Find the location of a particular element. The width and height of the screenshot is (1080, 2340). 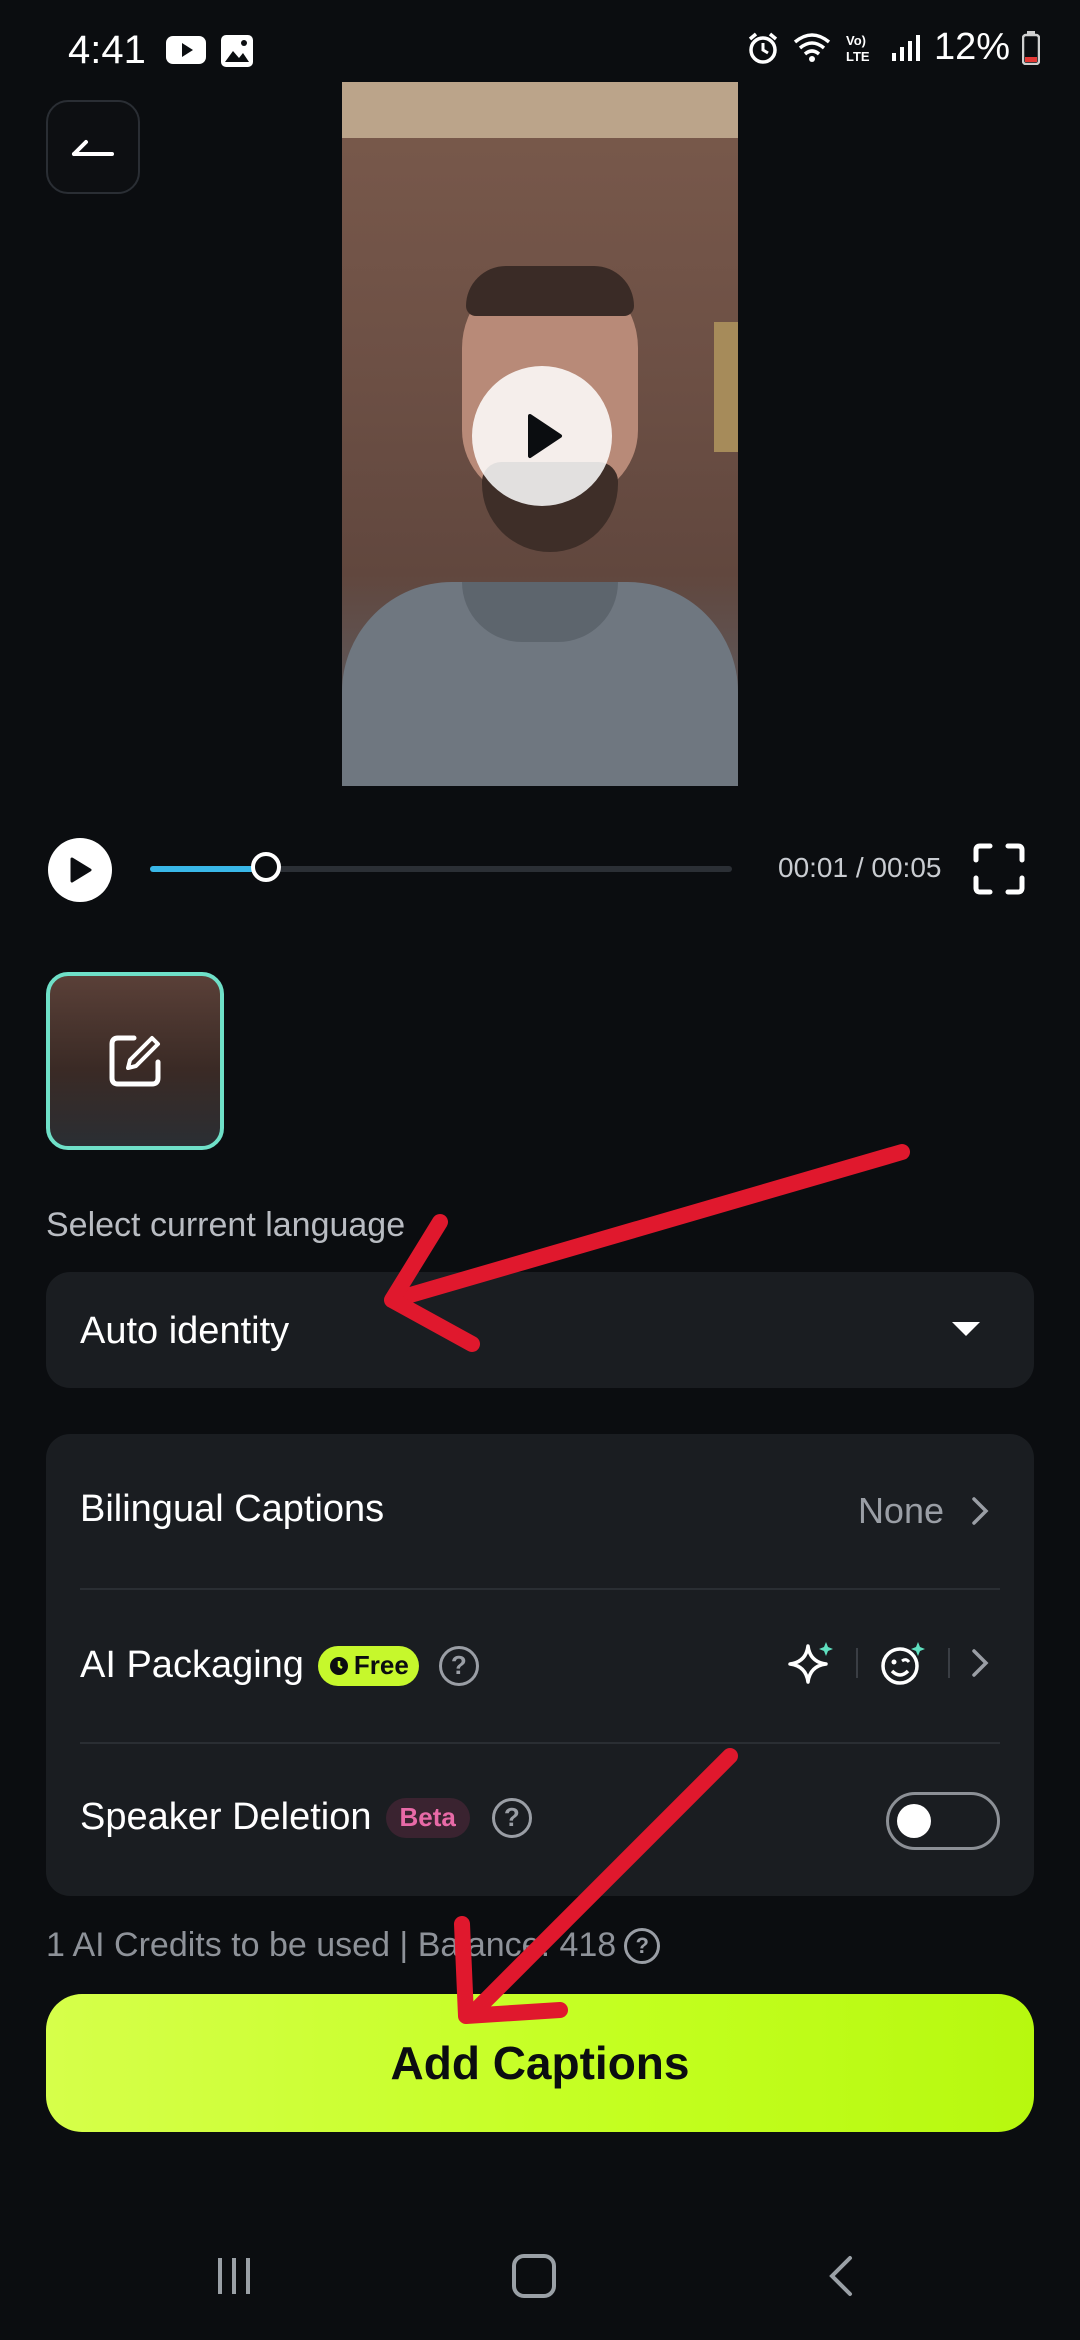

ai-packaging-title: AI Packaging Free ? is located at coordinates (279, 1665).